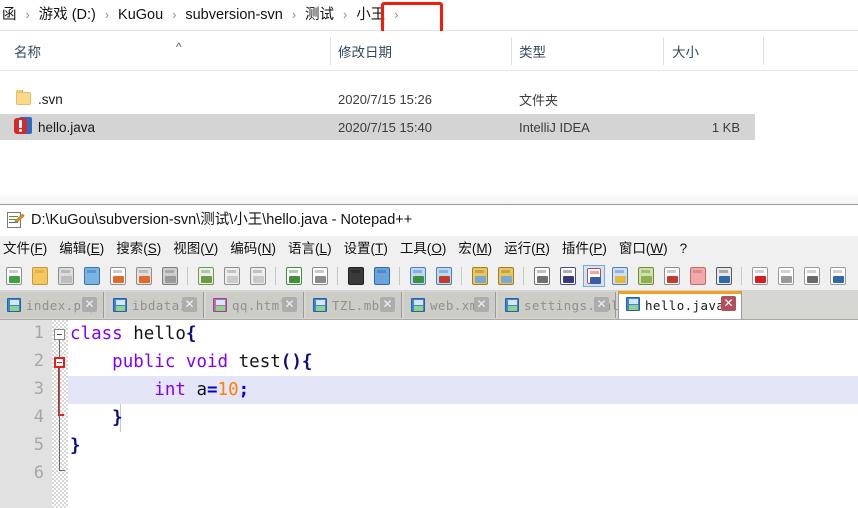 The image size is (858, 508). I want to click on breadcrumb-item-0: 函, so click(9, 15).